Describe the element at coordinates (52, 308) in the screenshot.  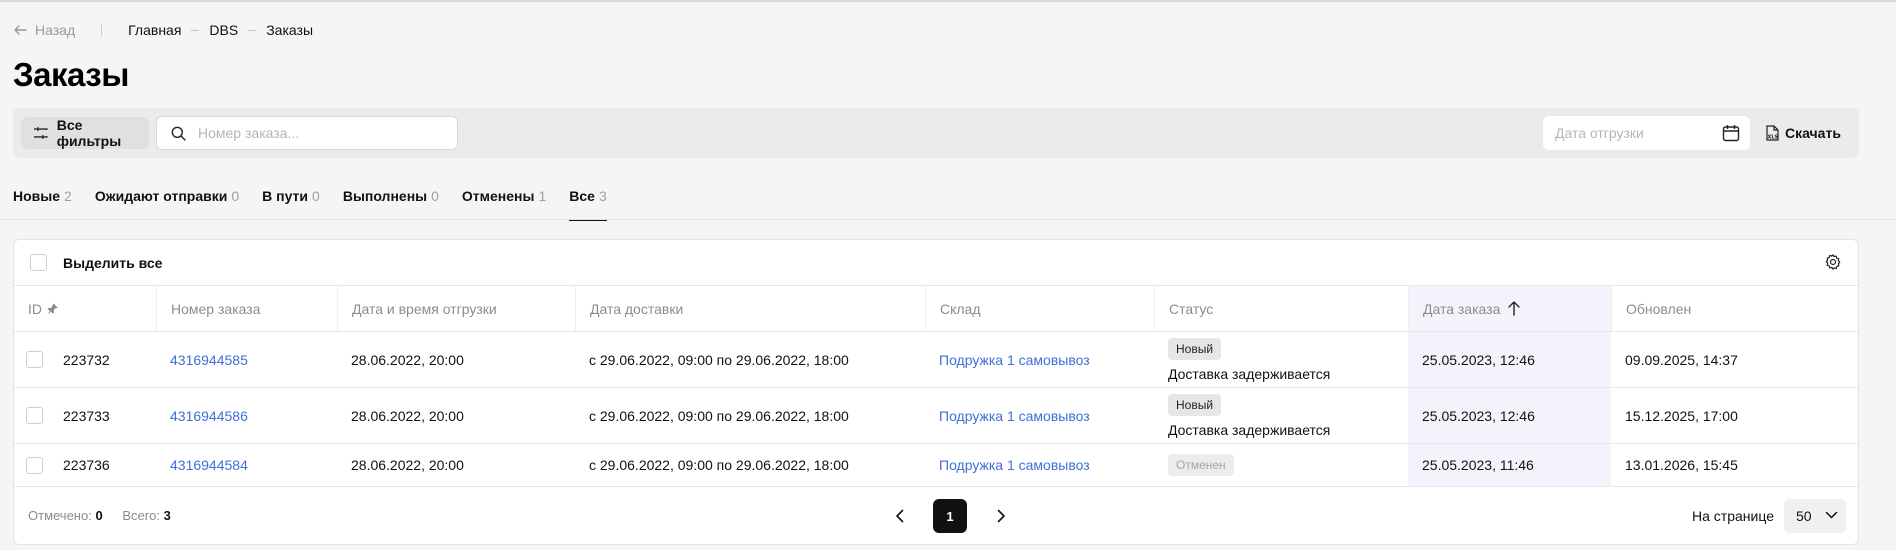
I see `pin-icon` at that location.